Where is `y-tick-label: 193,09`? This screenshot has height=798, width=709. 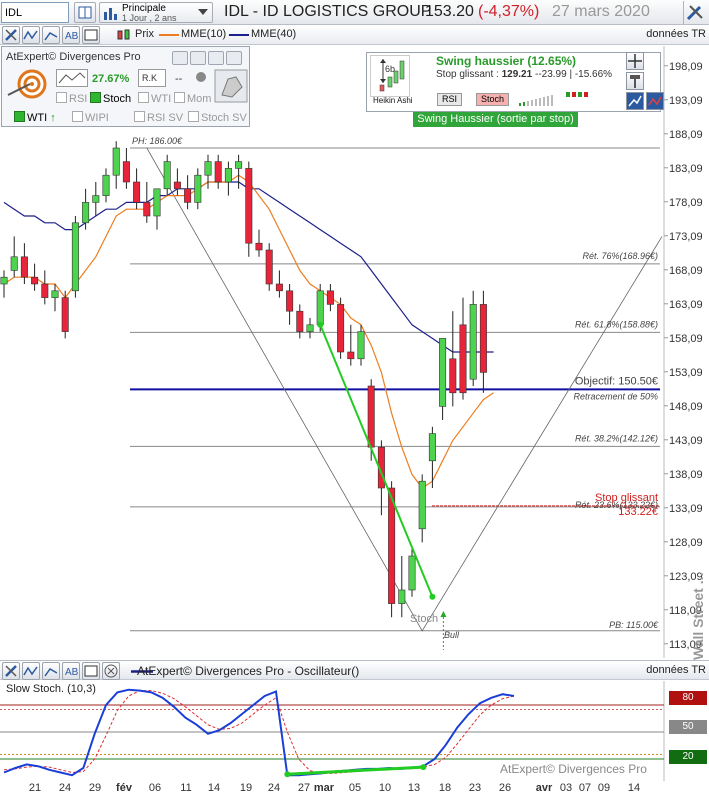 y-tick-label: 193,09 is located at coordinates (686, 101).